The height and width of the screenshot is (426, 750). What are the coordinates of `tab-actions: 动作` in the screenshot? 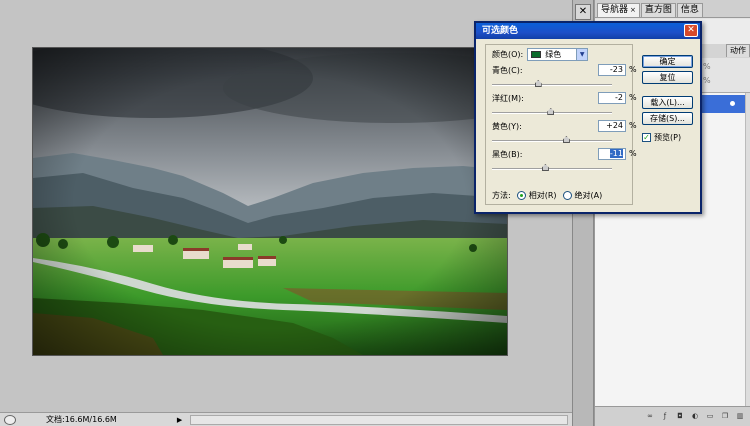 It's located at (738, 50).